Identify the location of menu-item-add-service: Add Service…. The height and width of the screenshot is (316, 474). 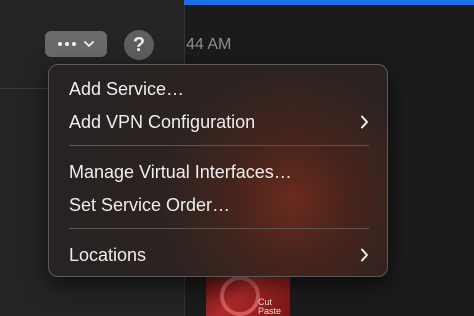
(218, 89).